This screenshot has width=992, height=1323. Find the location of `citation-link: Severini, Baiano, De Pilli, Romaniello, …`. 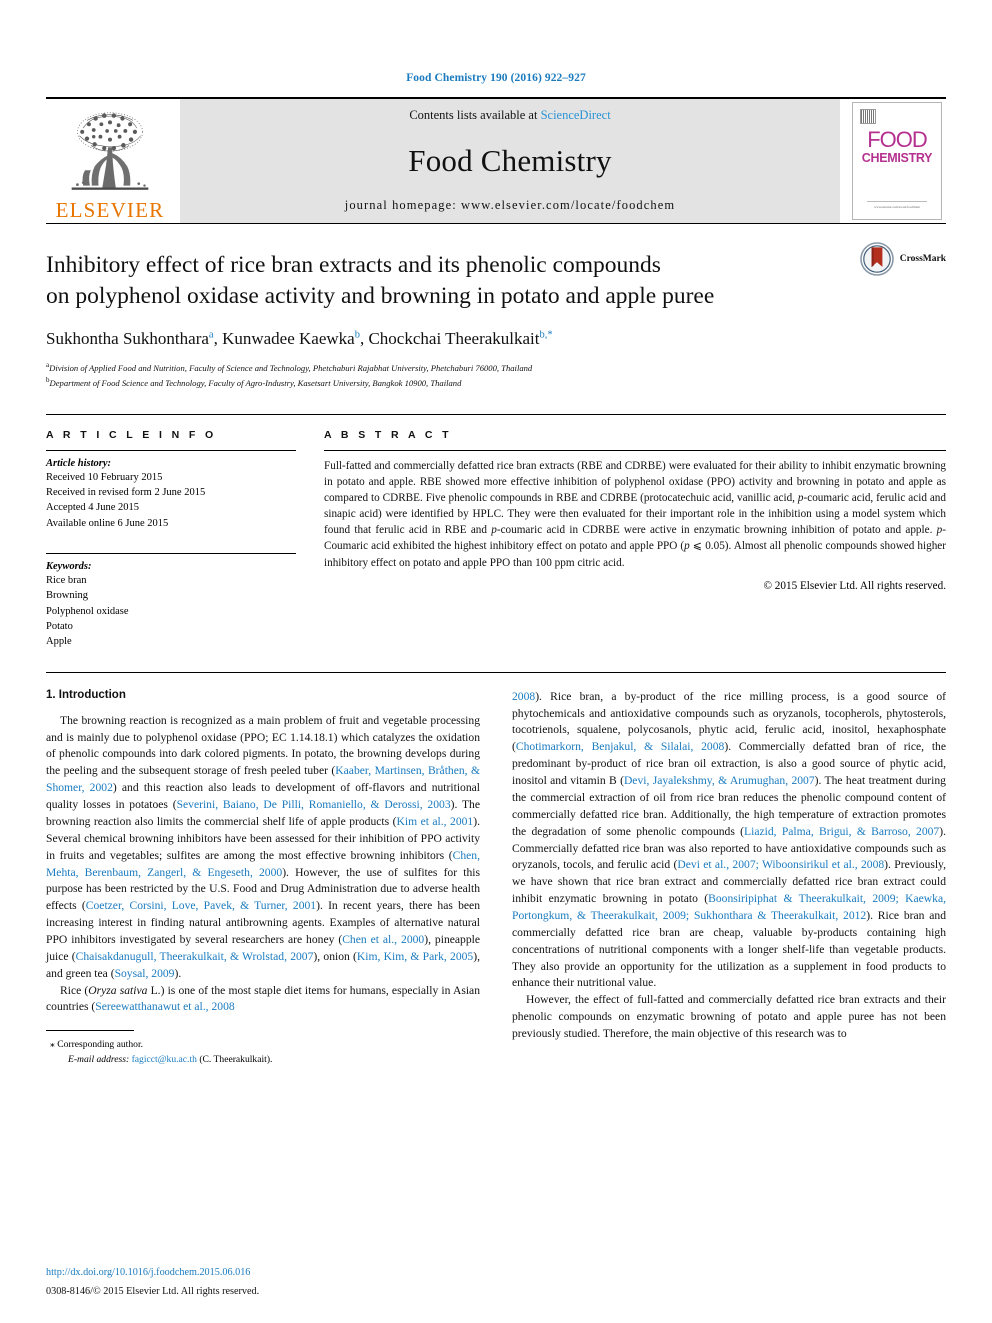

citation-link: Severini, Baiano, De Pilli, Romaniello, … is located at coordinates (314, 804).